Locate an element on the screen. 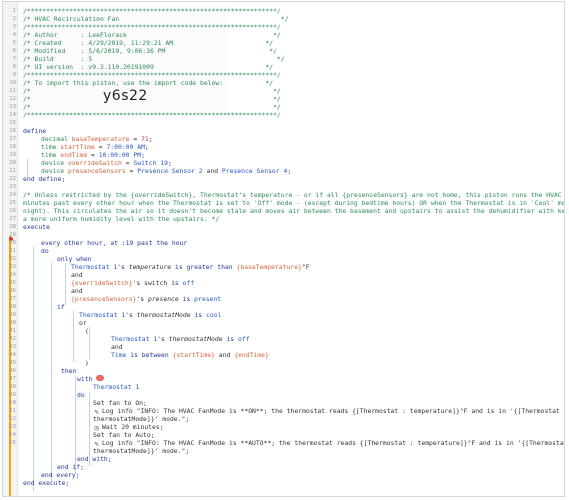 This screenshot has width=569, height=500. line-number: 18 is located at coordinates (12, 147).